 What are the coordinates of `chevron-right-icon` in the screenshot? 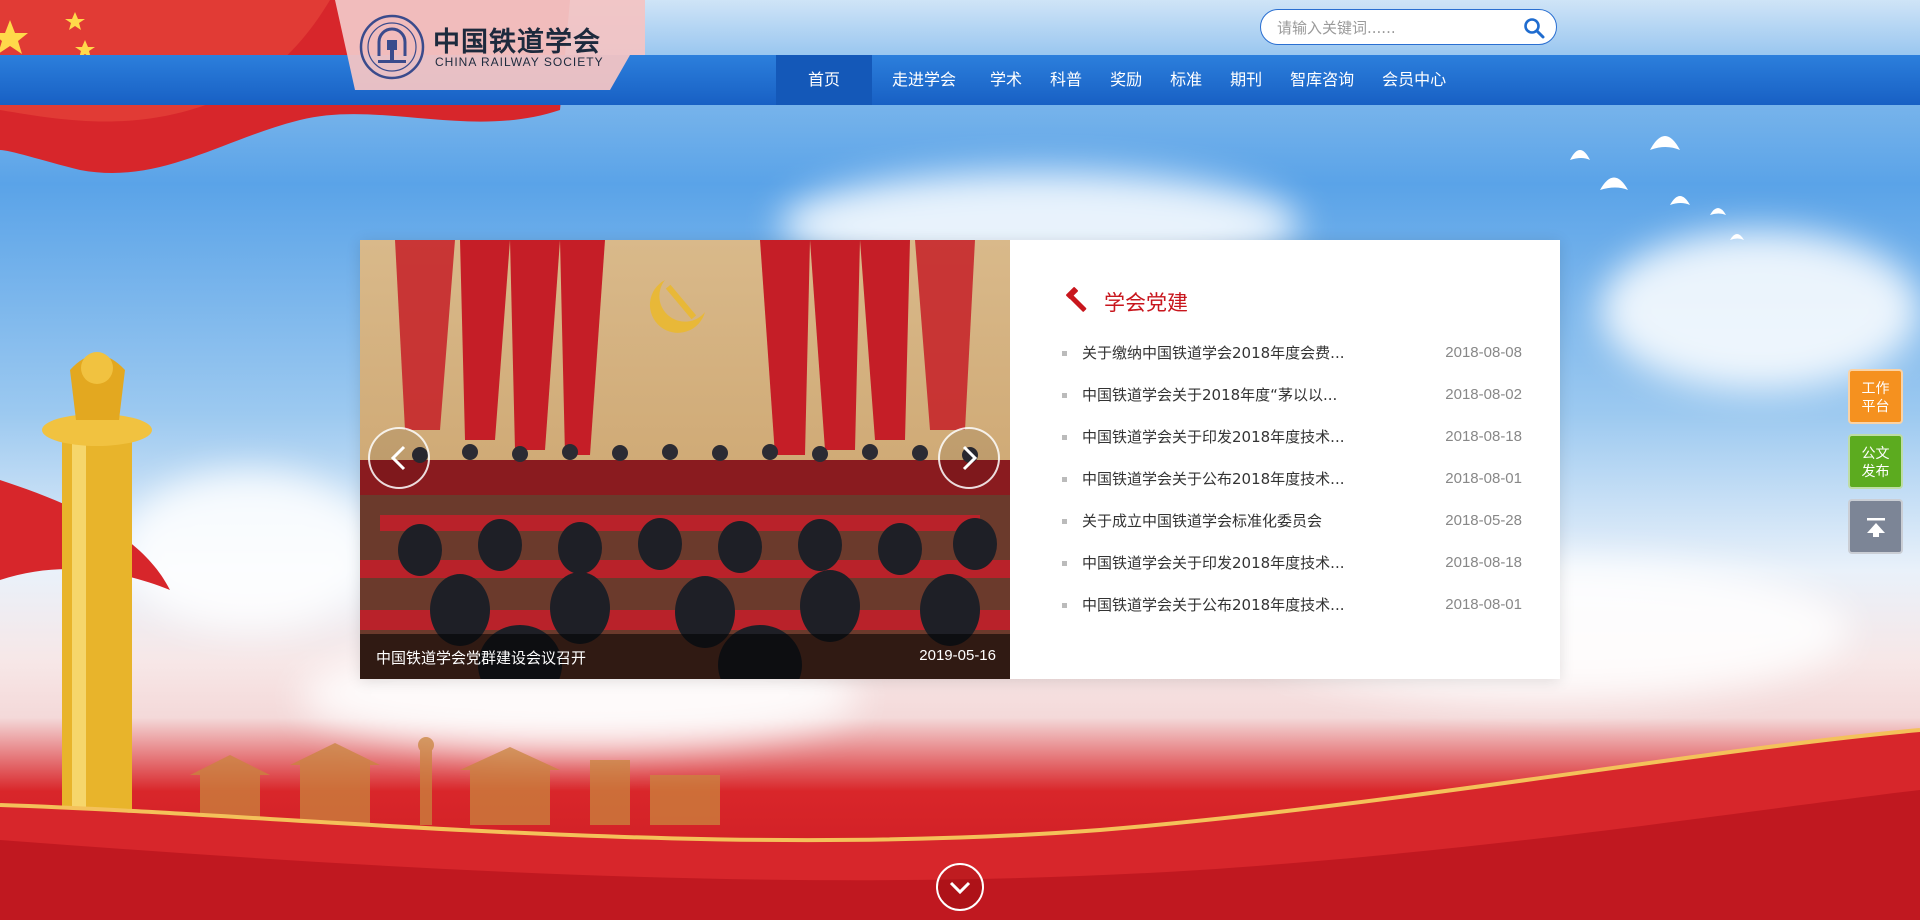 It's located at (970, 458).